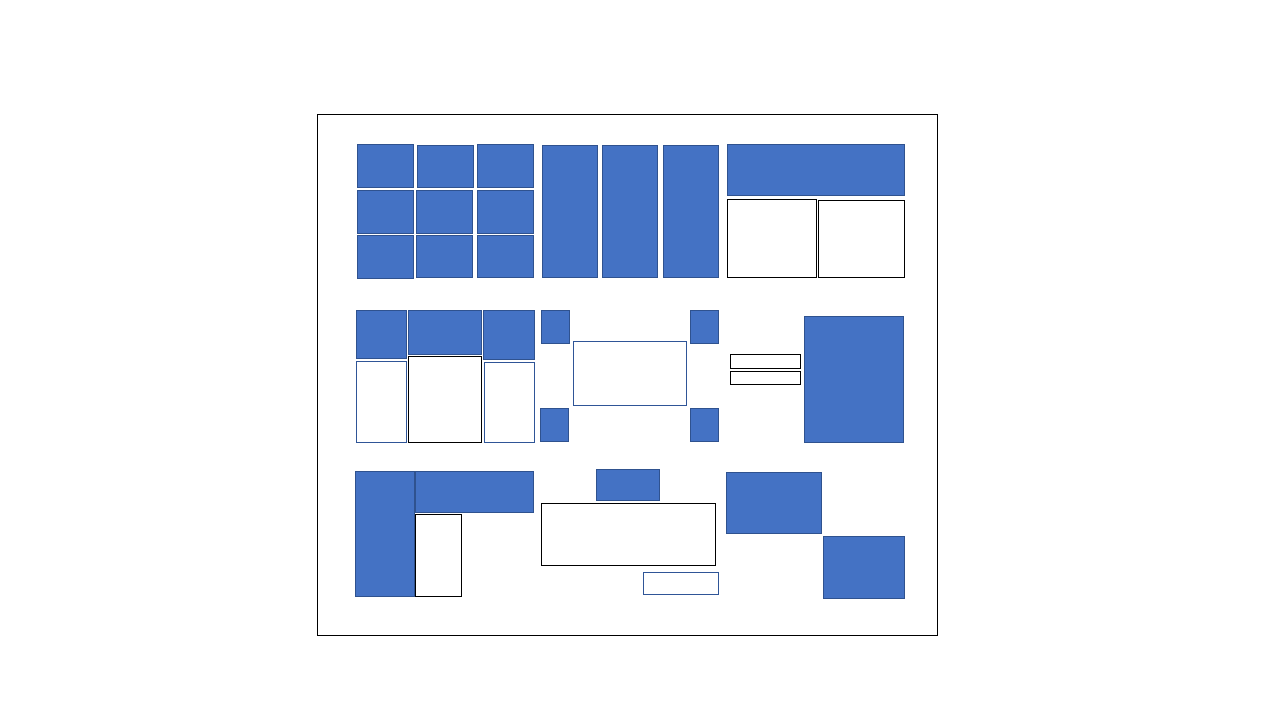  I want to click on center-box, so click(630, 373).